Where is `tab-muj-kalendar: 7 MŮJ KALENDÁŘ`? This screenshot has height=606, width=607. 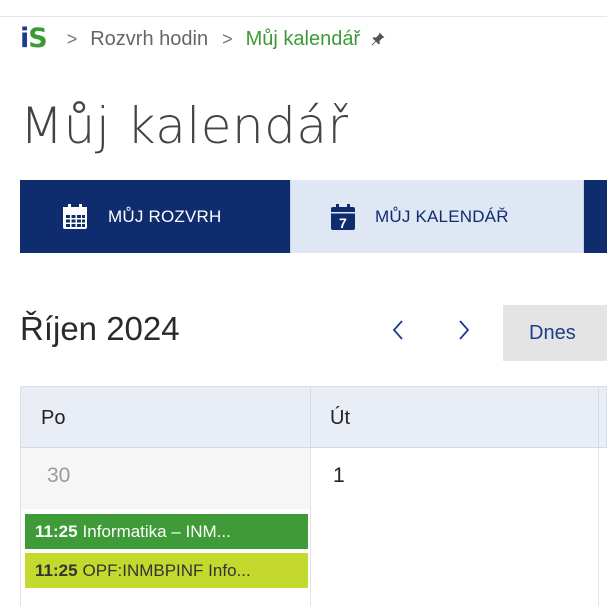 tab-muj-kalendar: 7 MŮJ KALENDÁŘ is located at coordinates (437, 216).